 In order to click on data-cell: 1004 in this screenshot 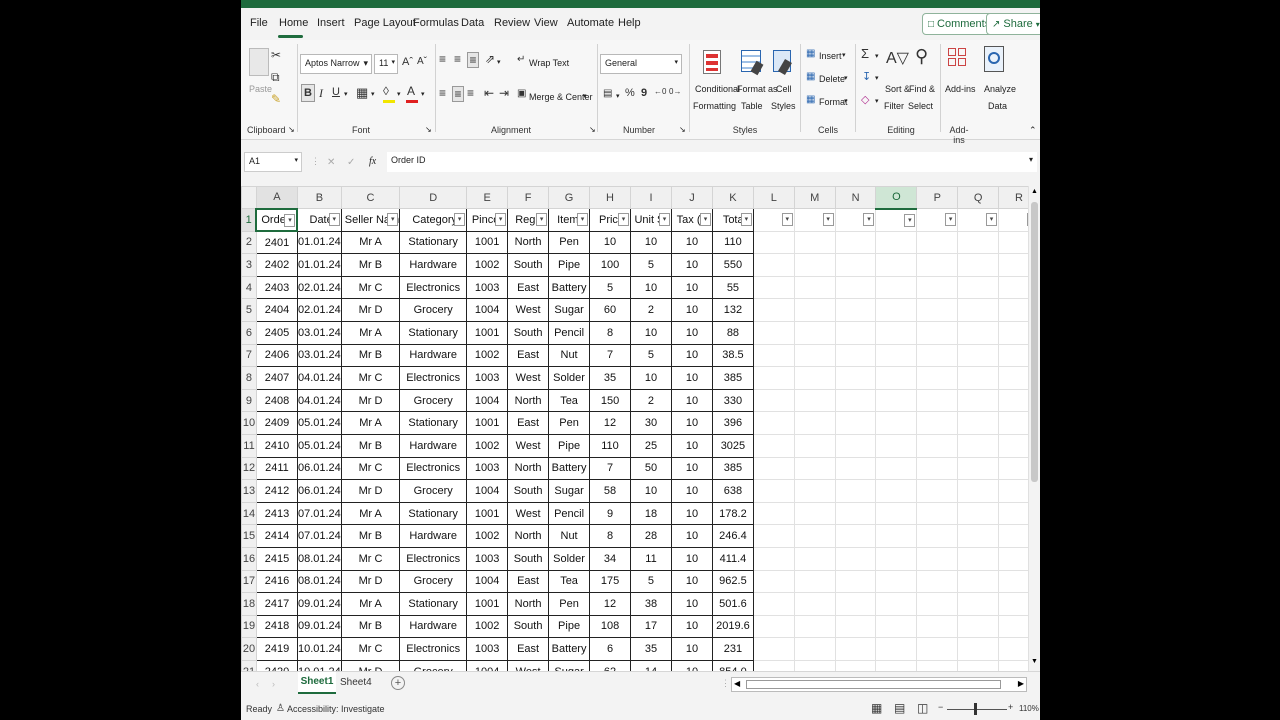, I will do `click(487, 400)`.